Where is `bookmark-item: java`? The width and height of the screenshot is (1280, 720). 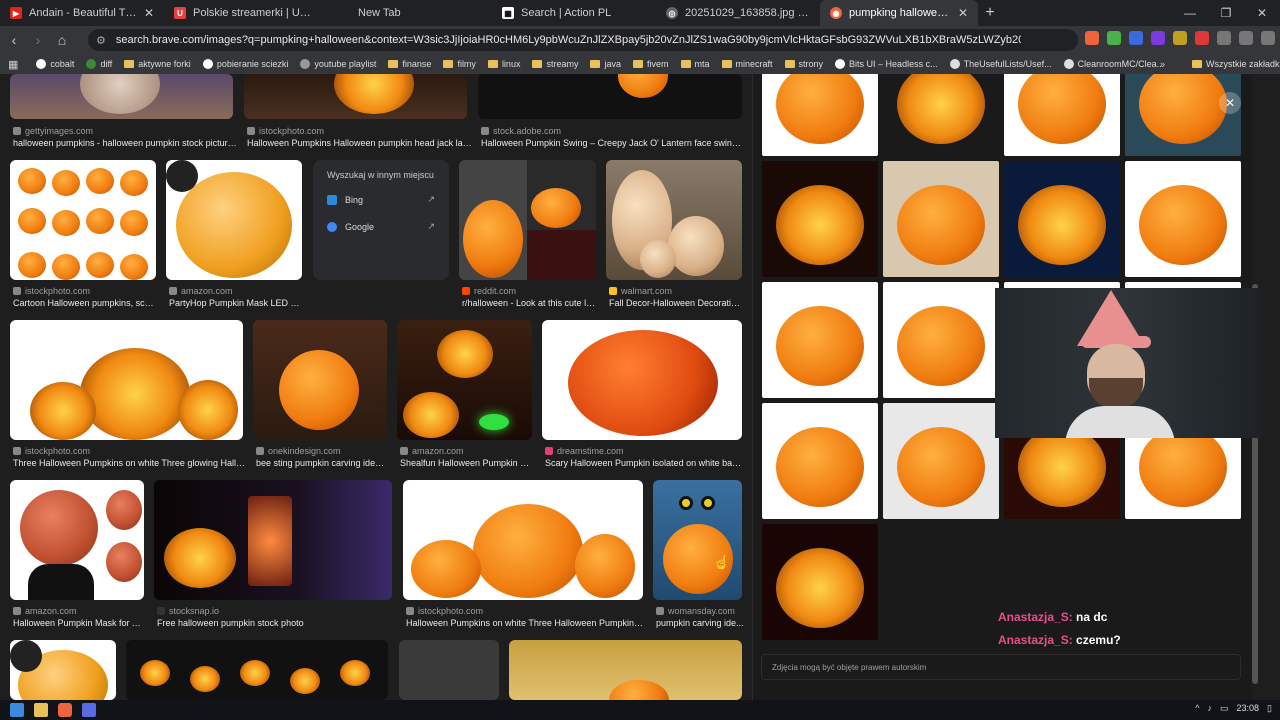
bookmark-item: java is located at coordinates (605, 64).